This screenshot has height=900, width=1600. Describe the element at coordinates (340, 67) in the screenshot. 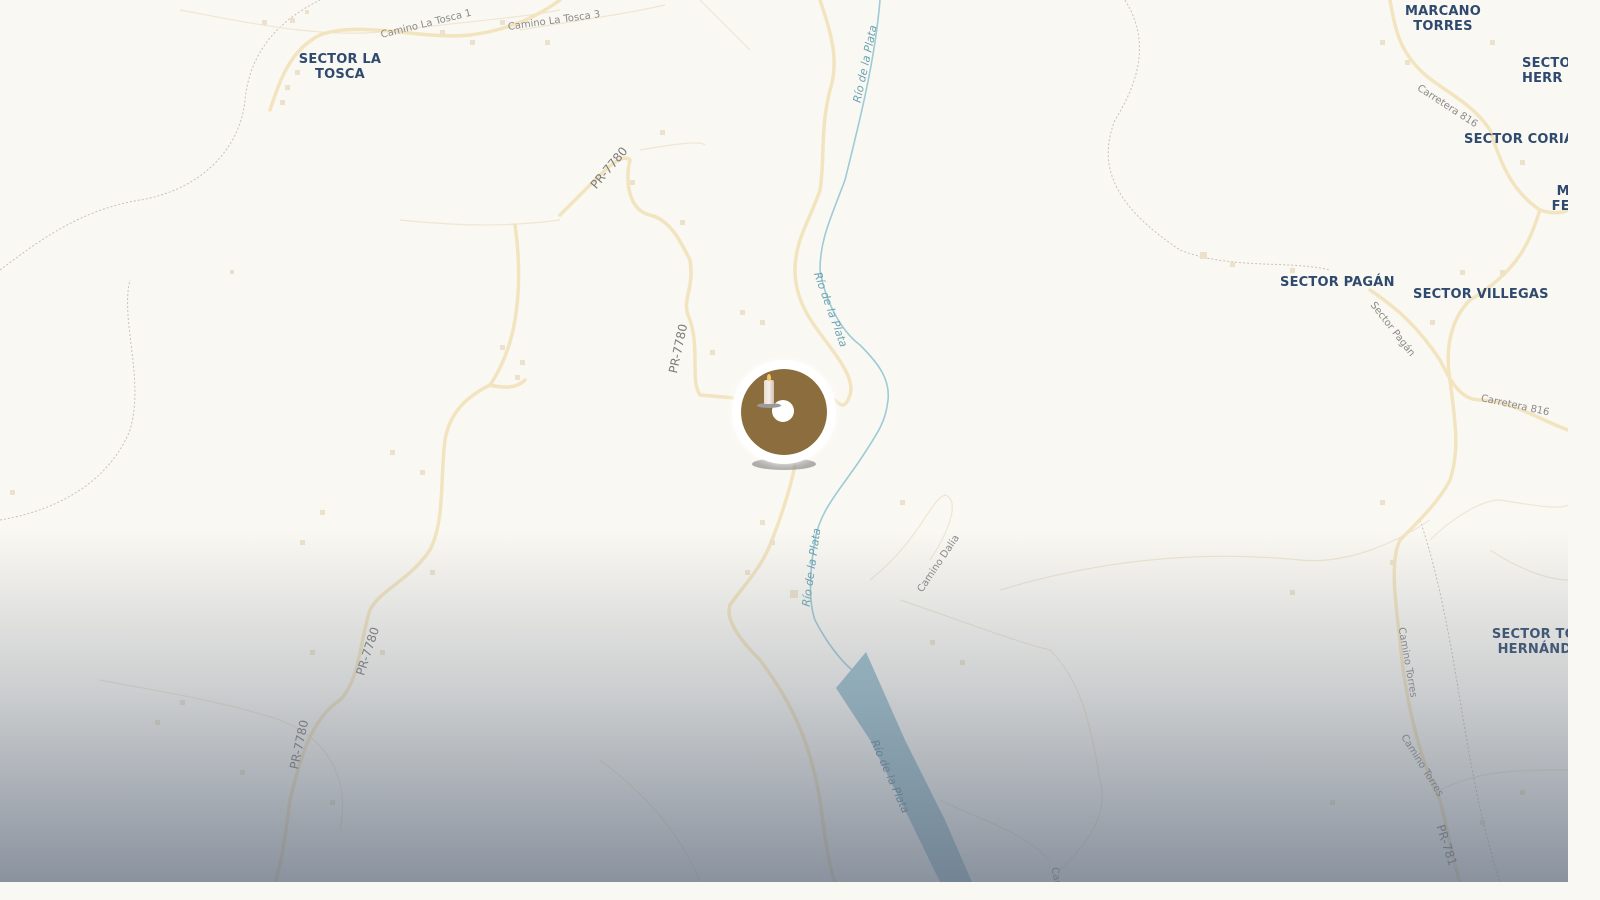

I see `place-label-sector-la-tosca: SECTOR LA TOSCA` at that location.